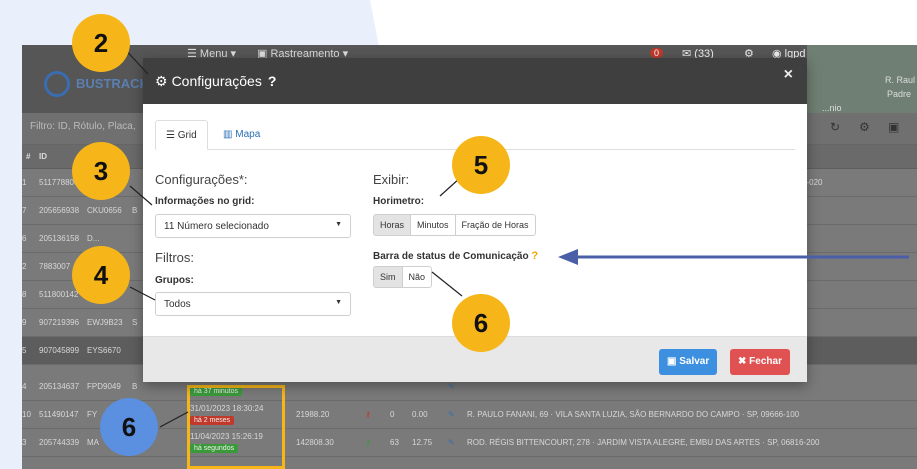  I want to click on filter-input: Filtro: ID, Rótulo, Placa,, so click(85, 130).